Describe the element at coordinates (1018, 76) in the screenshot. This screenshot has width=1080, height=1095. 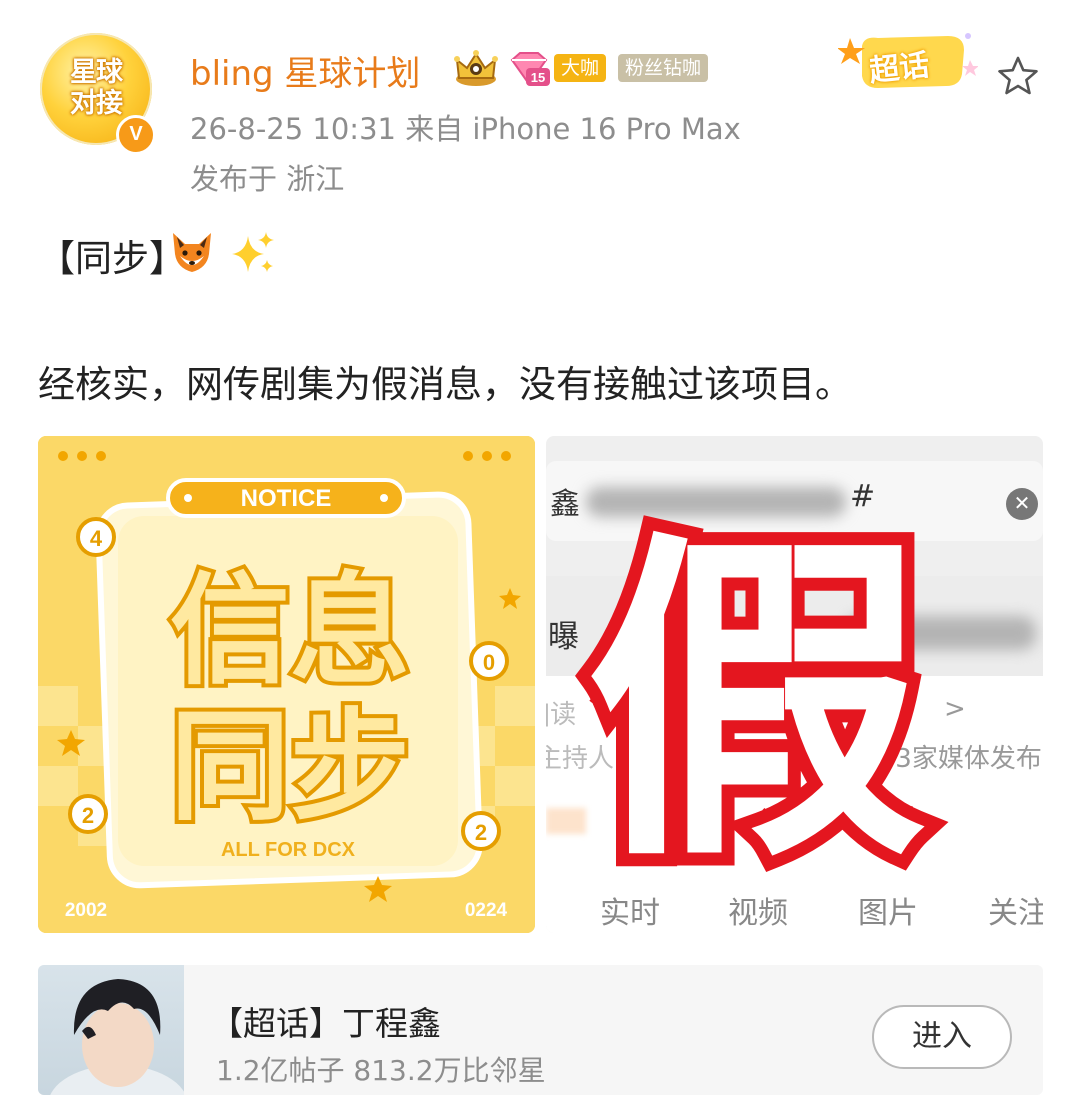
I see `star-icon` at that location.